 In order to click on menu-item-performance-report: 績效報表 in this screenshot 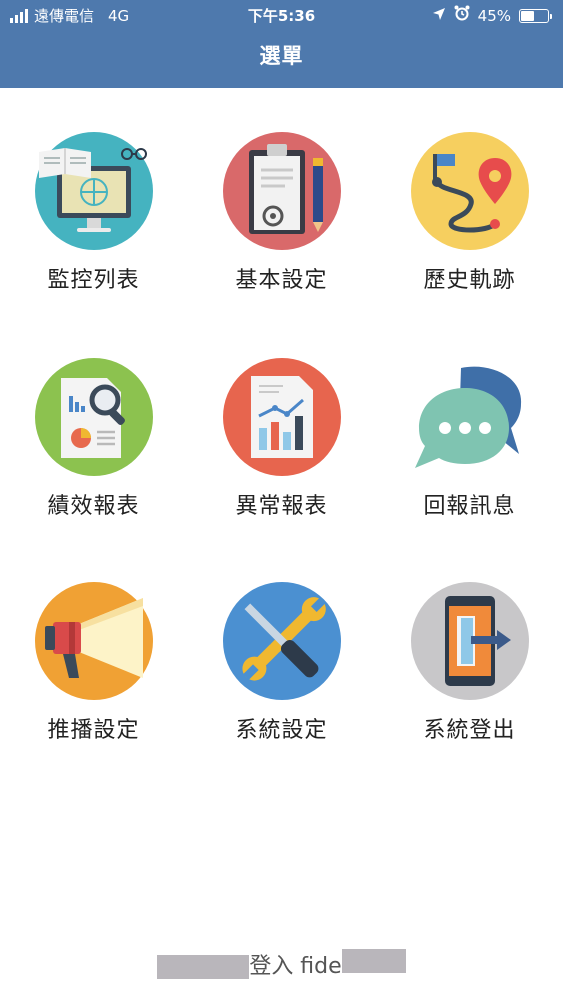, I will do `click(93, 443)`.